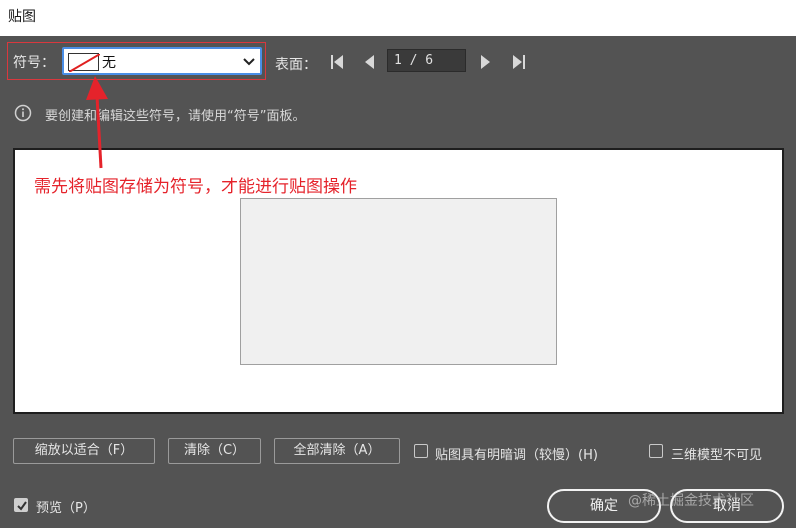 The height and width of the screenshot is (528, 796). I want to click on preview-checkbox, so click(21, 505).